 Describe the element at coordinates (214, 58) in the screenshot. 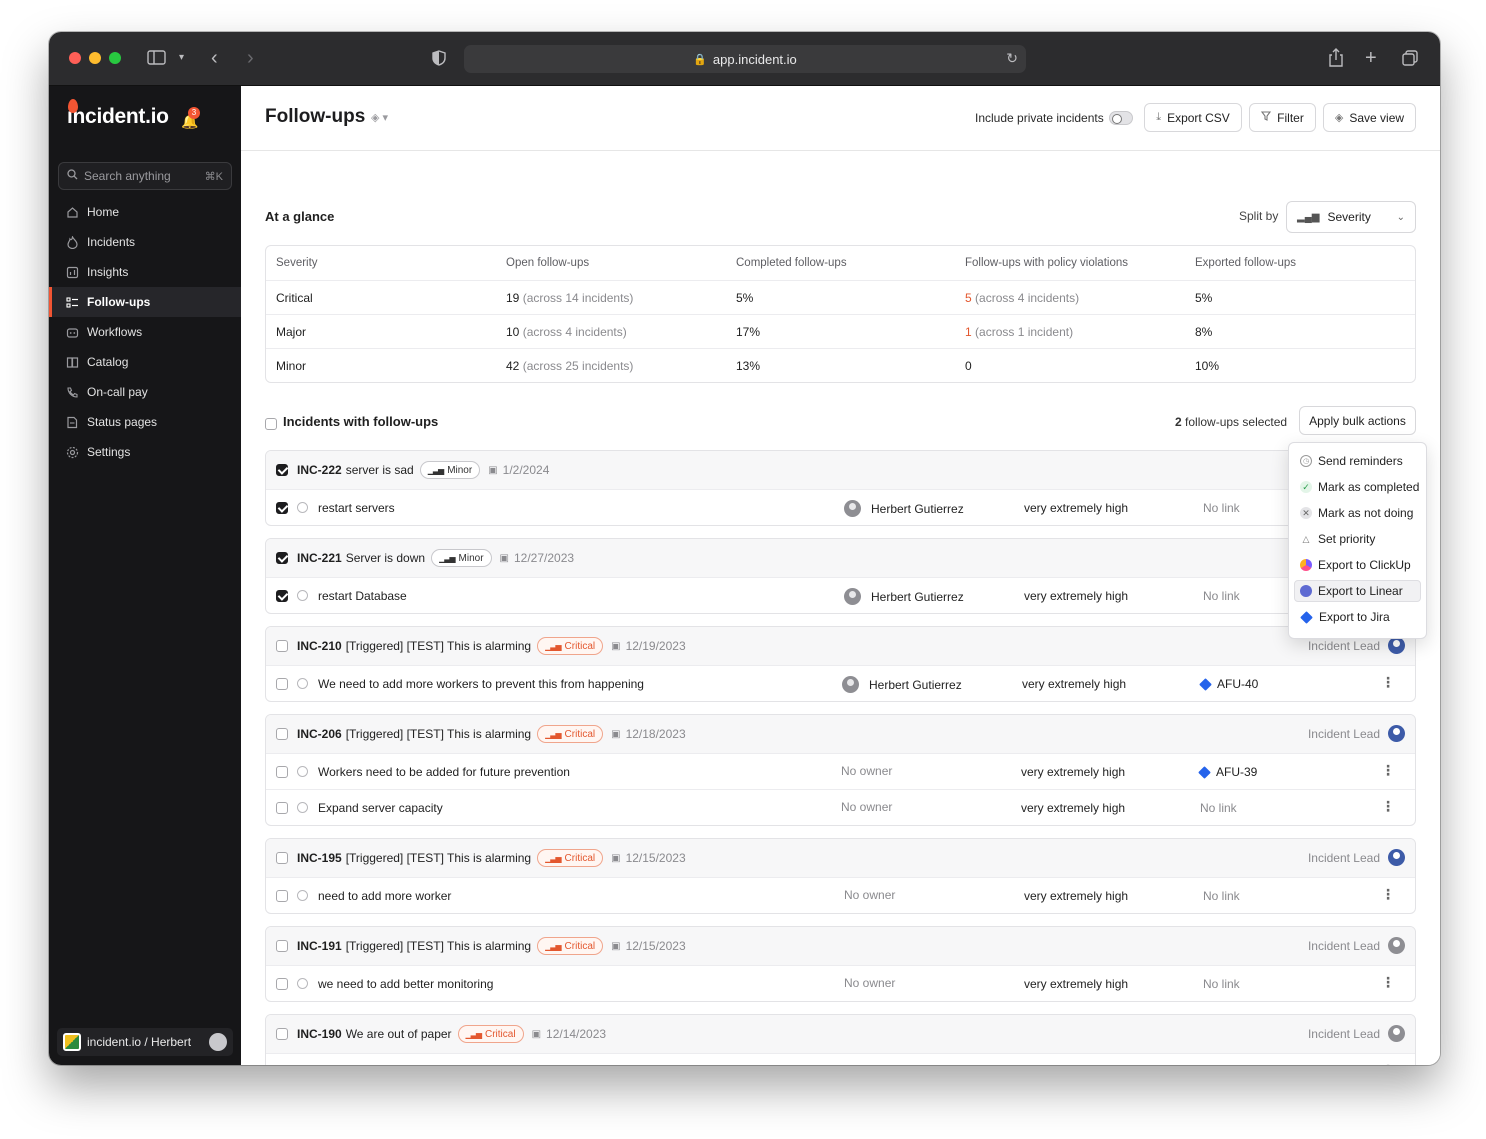

I see `back-icon: ‹` at that location.